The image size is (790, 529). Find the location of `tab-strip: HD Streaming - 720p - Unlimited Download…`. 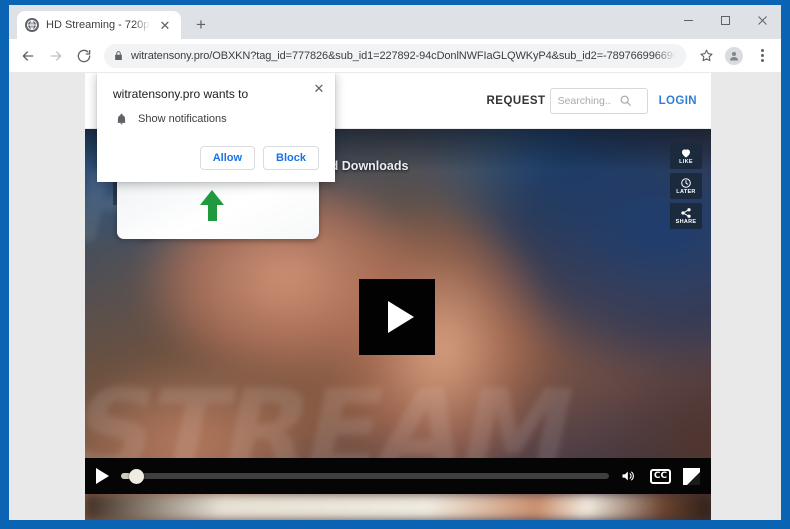

tab-strip: HD Streaming - 720p - Unlimited Download… is located at coordinates (395, 22).